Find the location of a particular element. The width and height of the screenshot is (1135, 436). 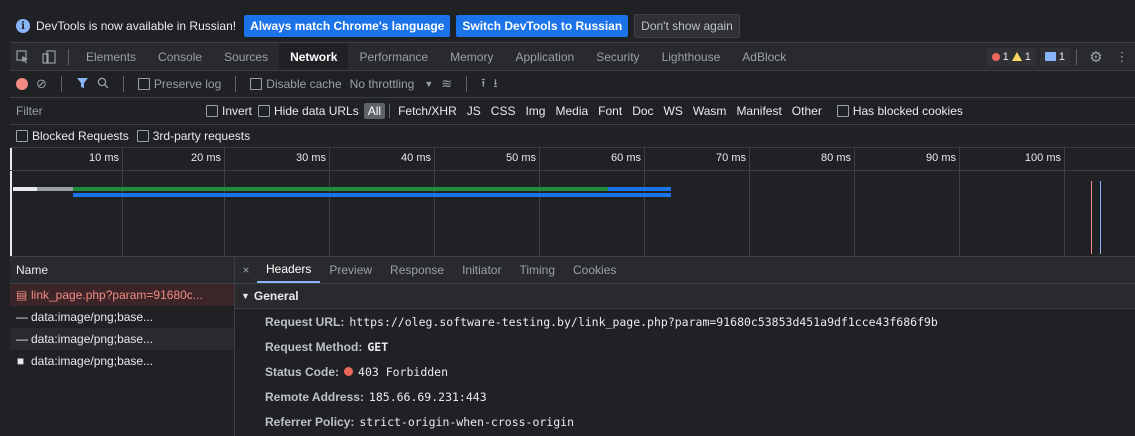

status-code-value: 403 Forbidden is located at coordinates (403, 371).